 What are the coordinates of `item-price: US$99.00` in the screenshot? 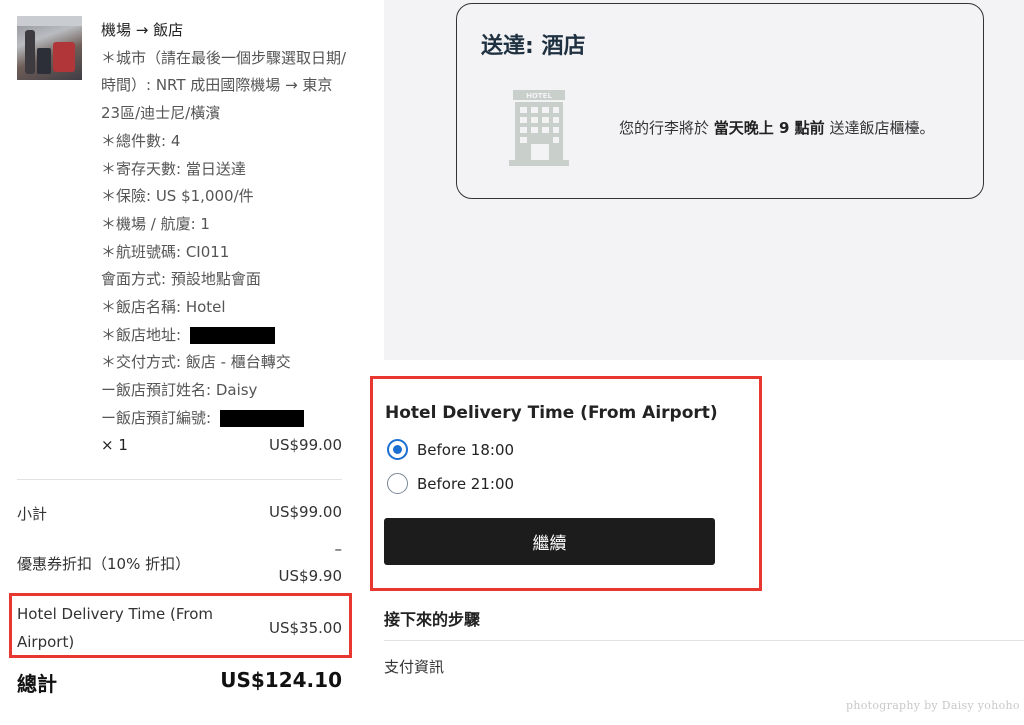 It's located at (305, 445).